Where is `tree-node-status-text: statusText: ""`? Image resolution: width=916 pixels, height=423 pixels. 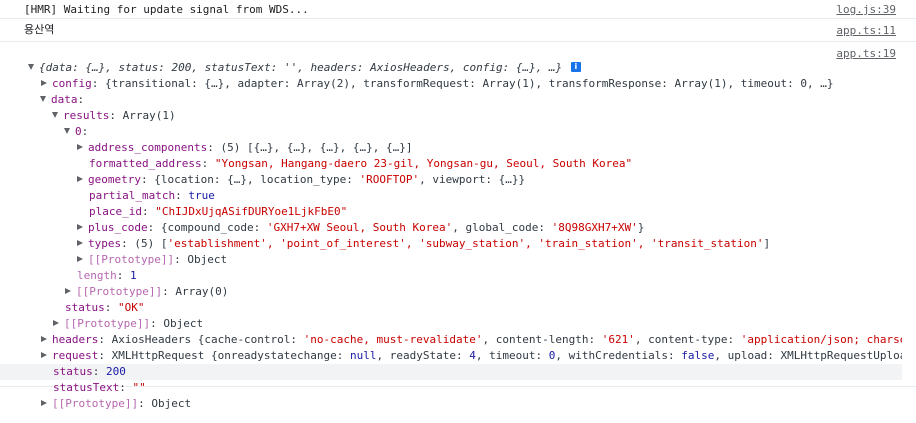 tree-node-status-text: statusText: "" is located at coordinates (99, 387).